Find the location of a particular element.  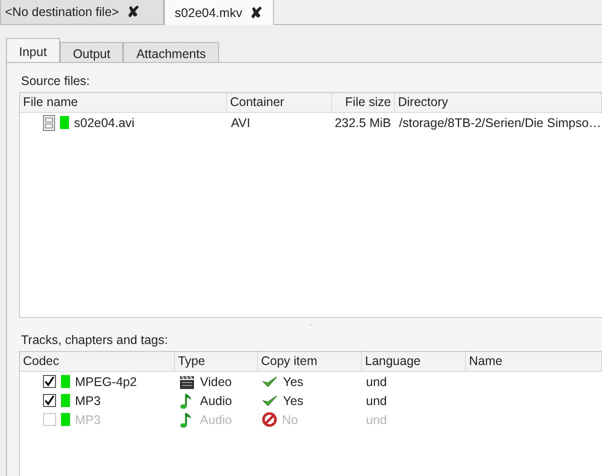

column-header: File size is located at coordinates (363, 102).